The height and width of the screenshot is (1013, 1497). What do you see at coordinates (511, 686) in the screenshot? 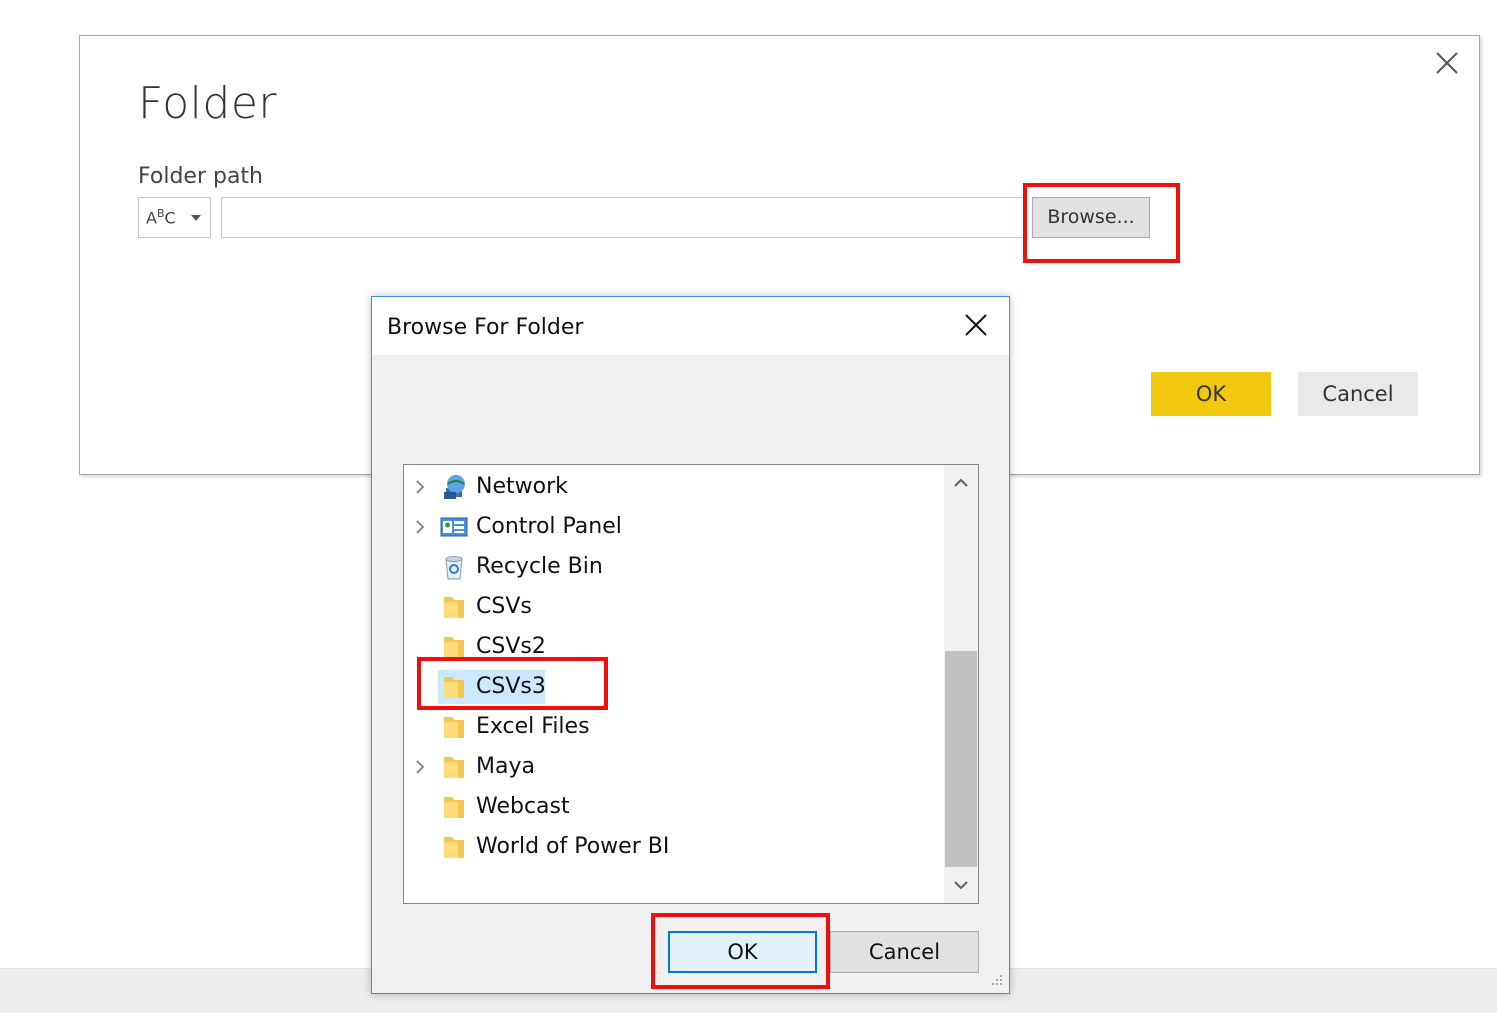
I see `tree-item-label: CSVs3` at bounding box center [511, 686].